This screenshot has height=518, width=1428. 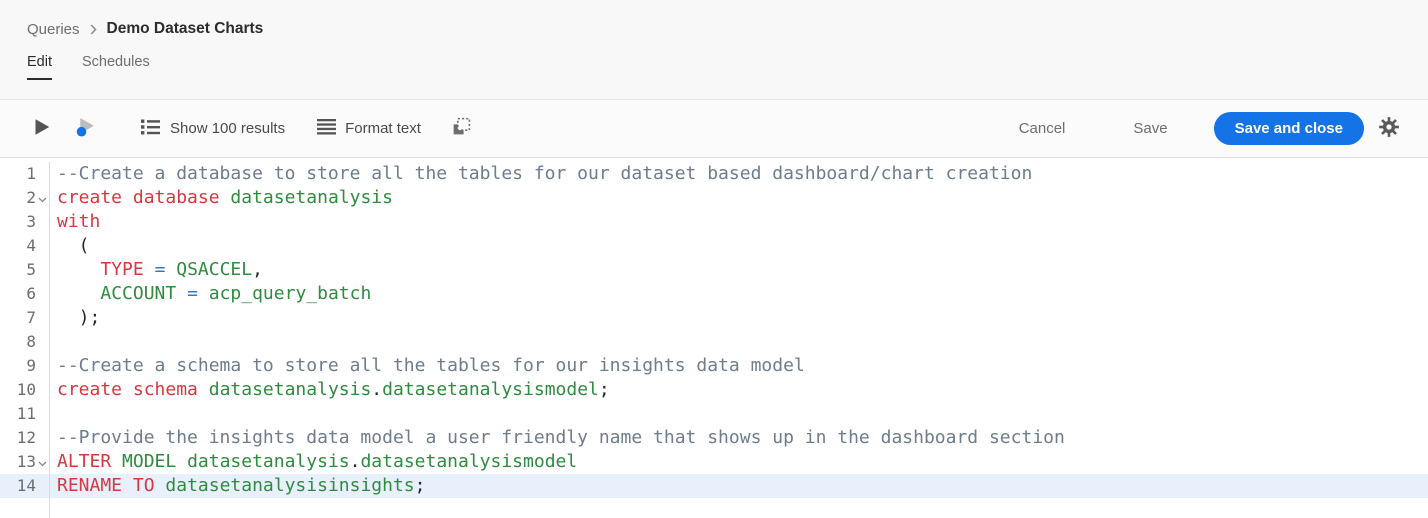 What do you see at coordinates (39, 67) in the screenshot?
I see `tab-edit: Edit` at bounding box center [39, 67].